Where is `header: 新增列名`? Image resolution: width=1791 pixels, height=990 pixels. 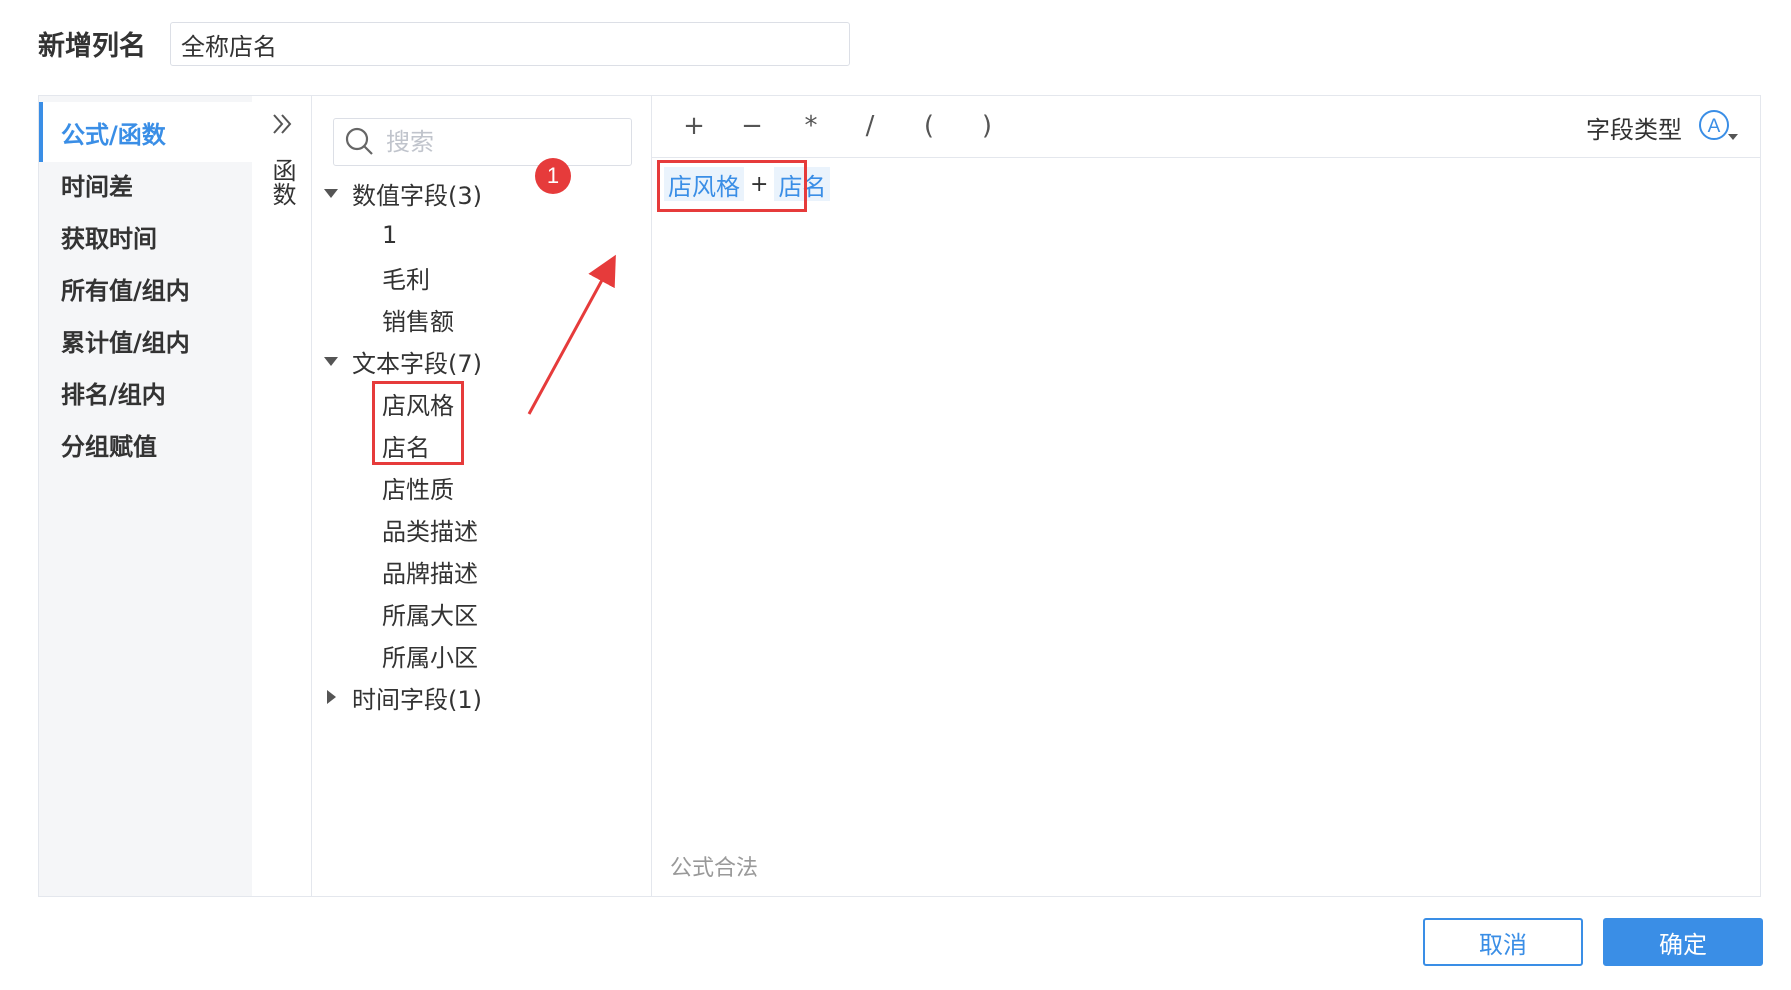
header: 新增列名 is located at coordinates (103, 43).